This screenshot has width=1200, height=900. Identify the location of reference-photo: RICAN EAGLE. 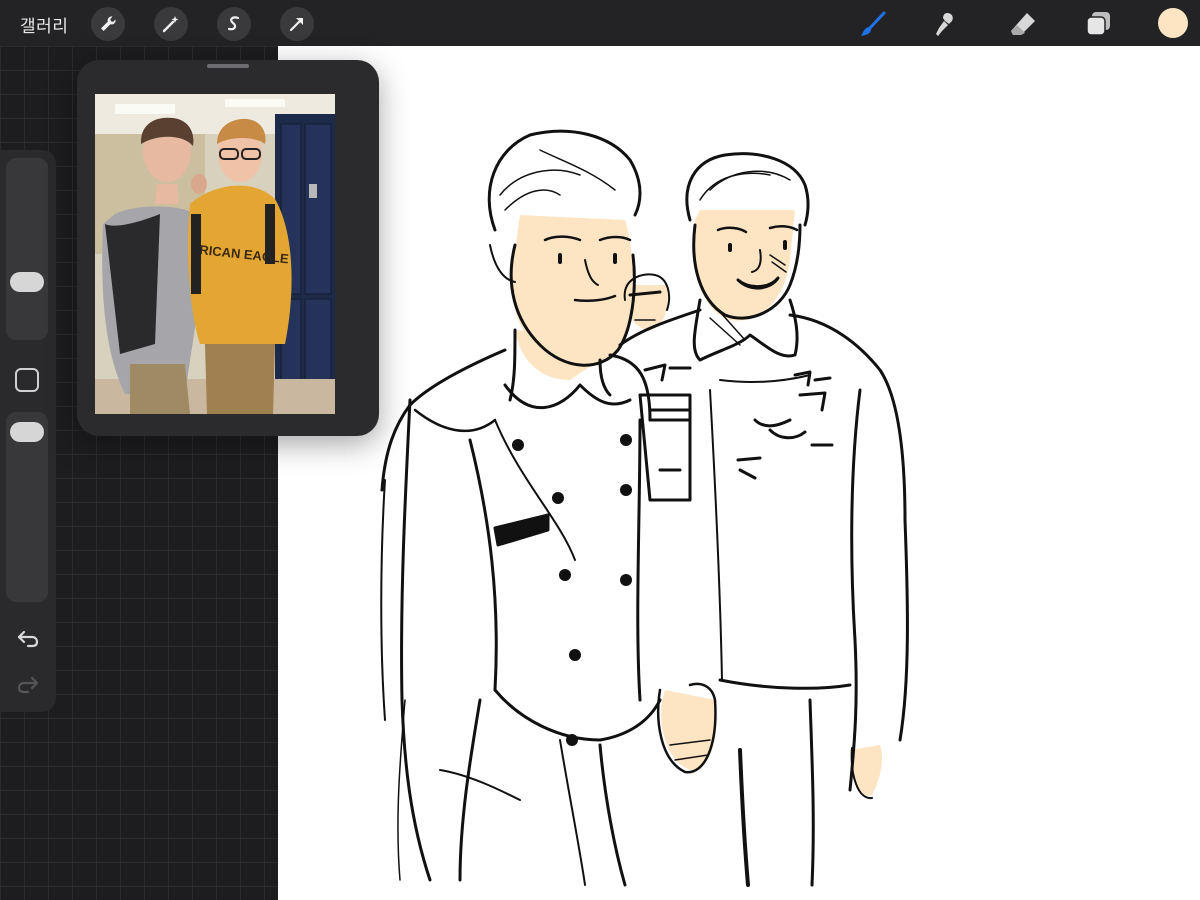
(215, 254).